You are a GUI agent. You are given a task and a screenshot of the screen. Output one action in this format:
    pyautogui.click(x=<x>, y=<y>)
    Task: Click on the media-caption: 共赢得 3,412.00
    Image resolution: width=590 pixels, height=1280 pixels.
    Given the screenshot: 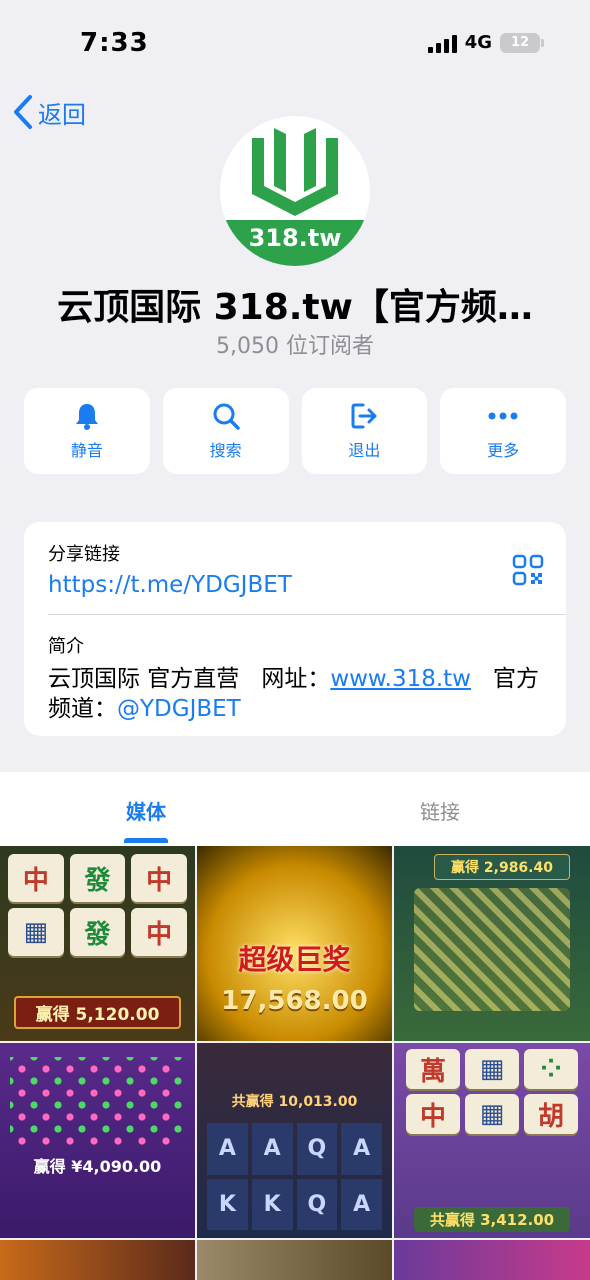 What is the action you would take?
    pyautogui.click(x=492, y=1219)
    